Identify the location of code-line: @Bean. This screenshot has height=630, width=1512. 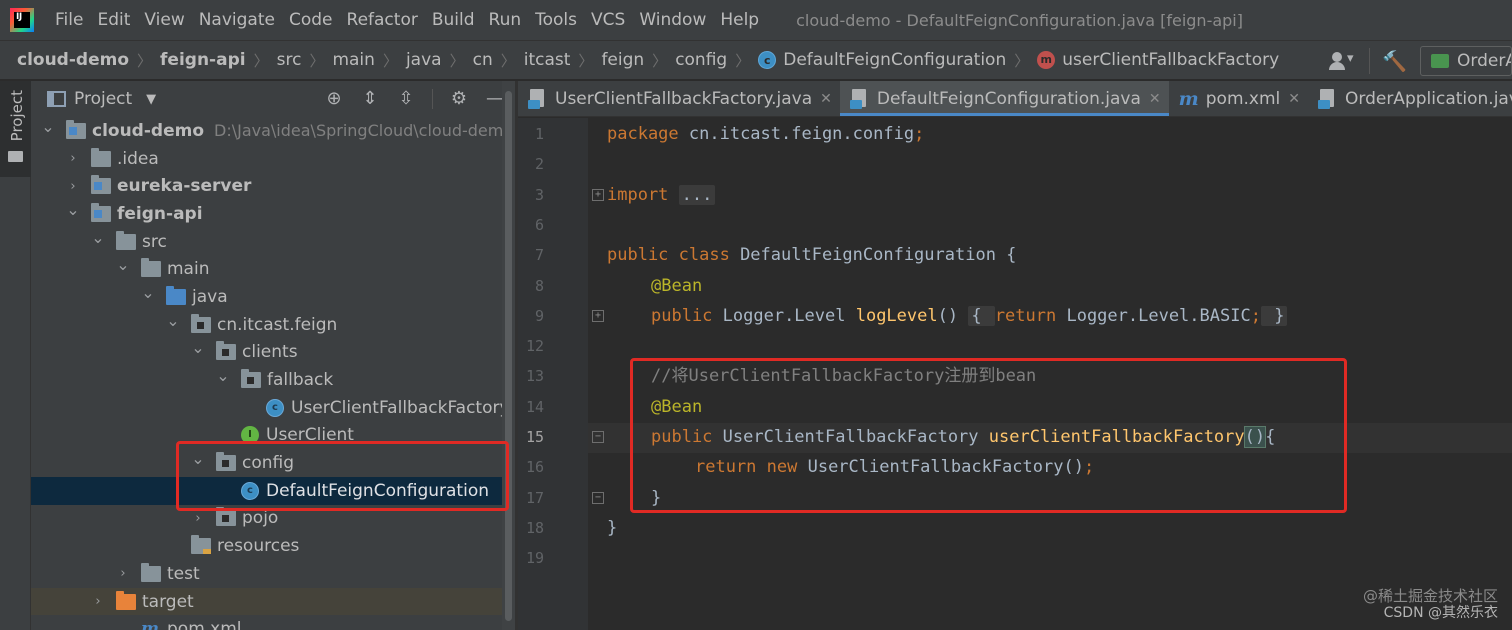
(676, 286).